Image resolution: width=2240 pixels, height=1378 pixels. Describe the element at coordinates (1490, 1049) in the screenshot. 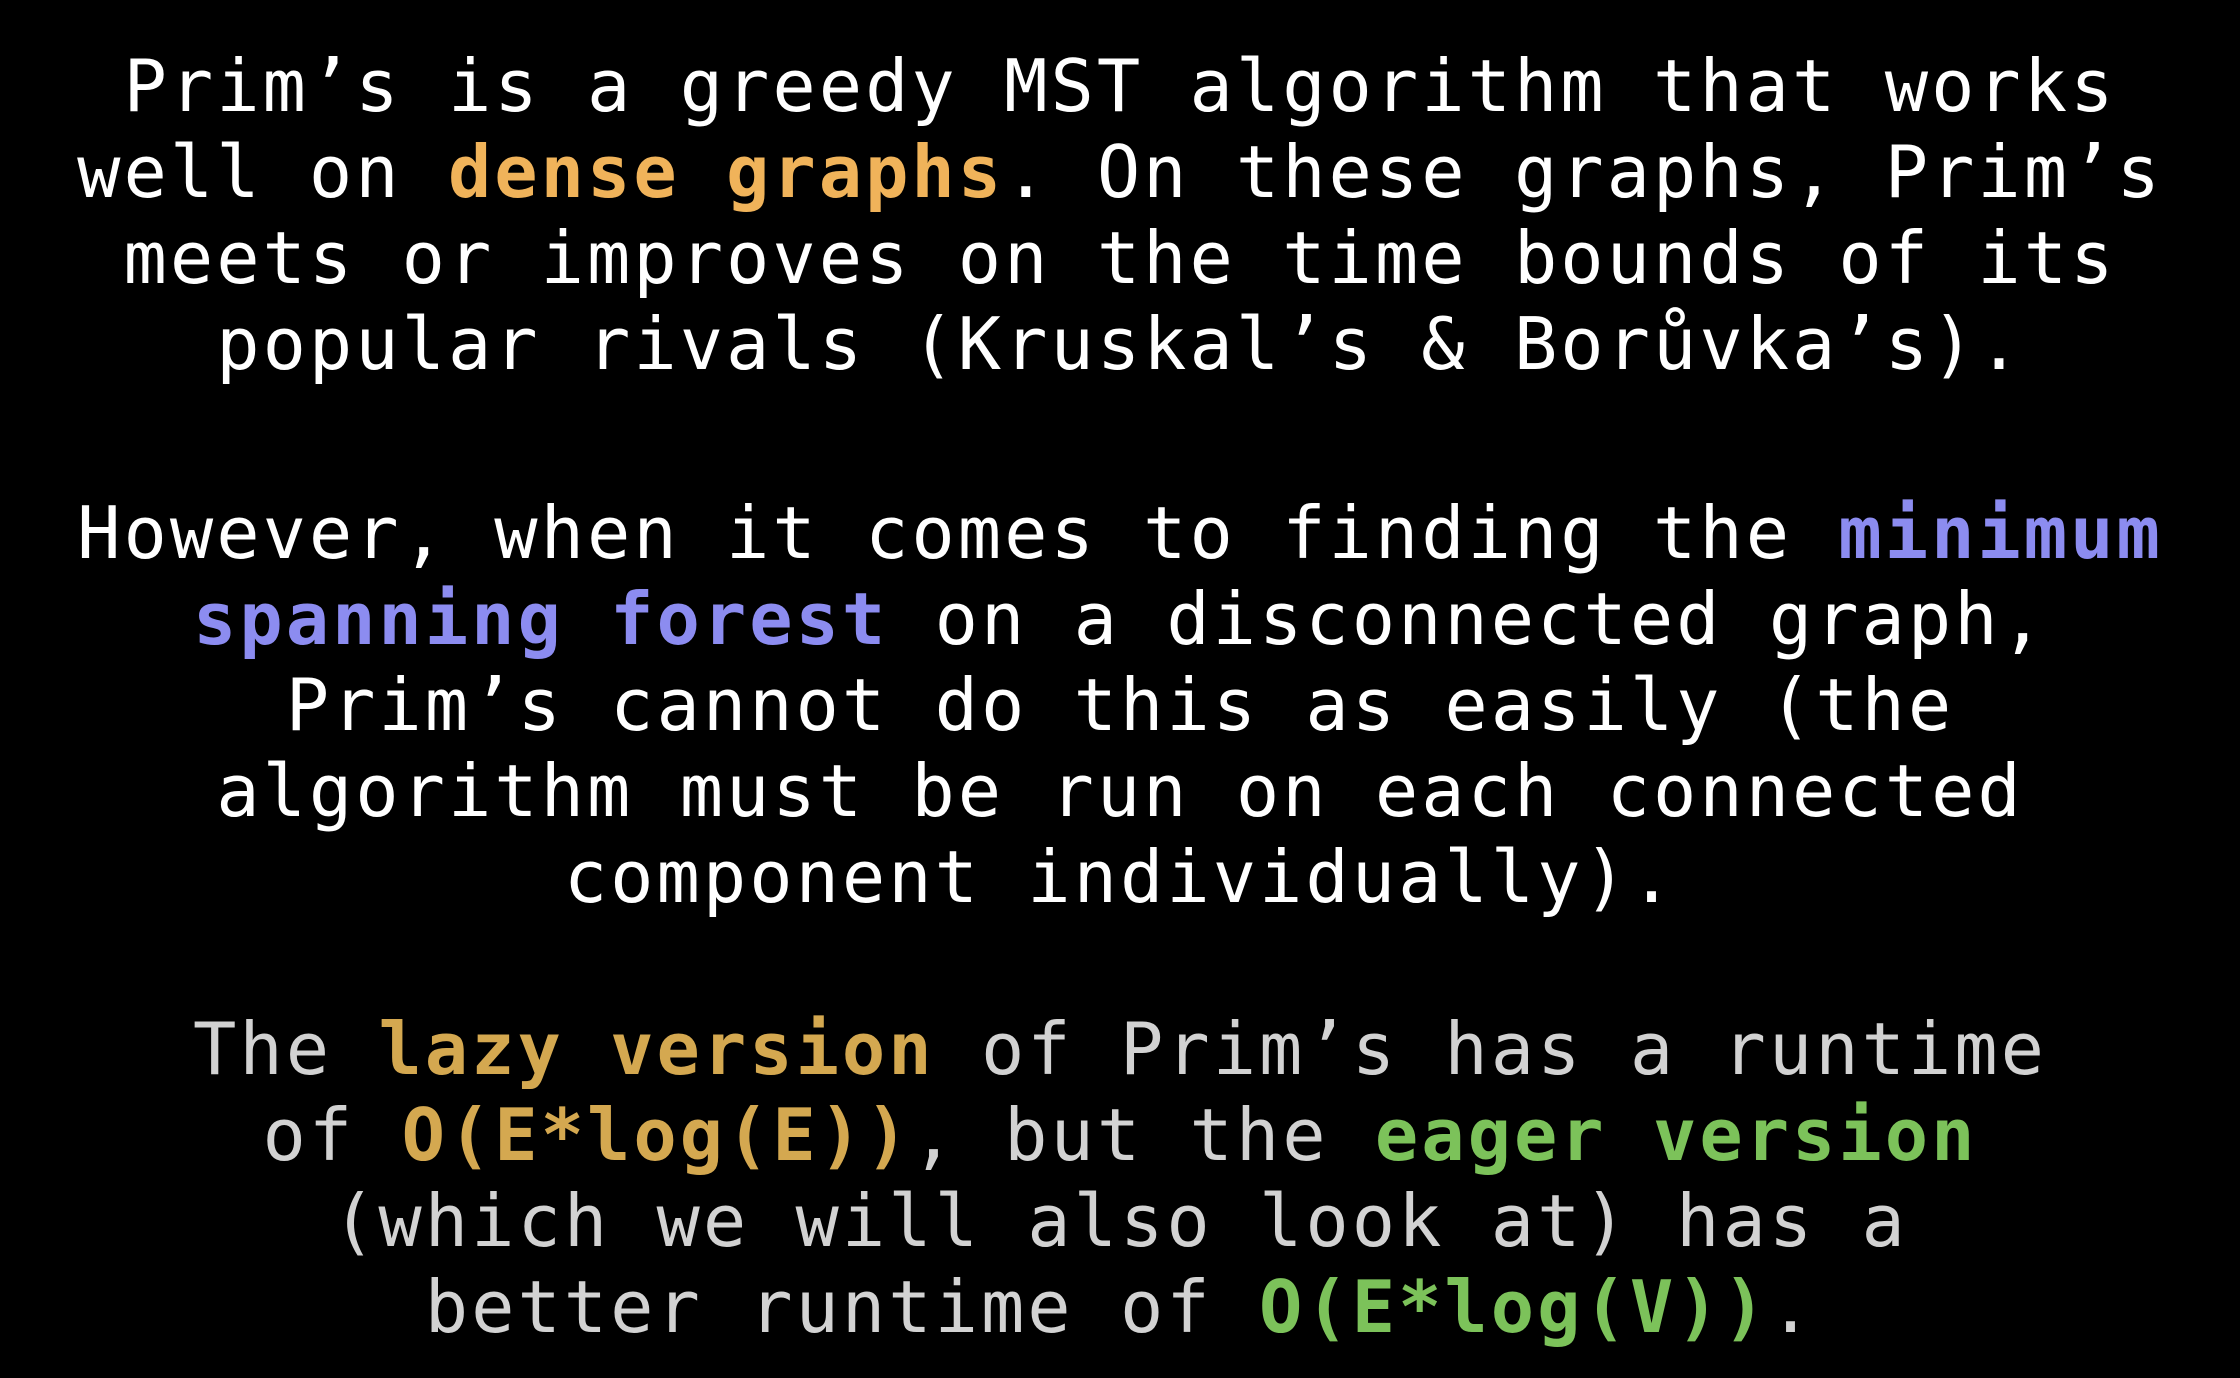

I see `text-segment: of Prim’s has a runtime` at that location.